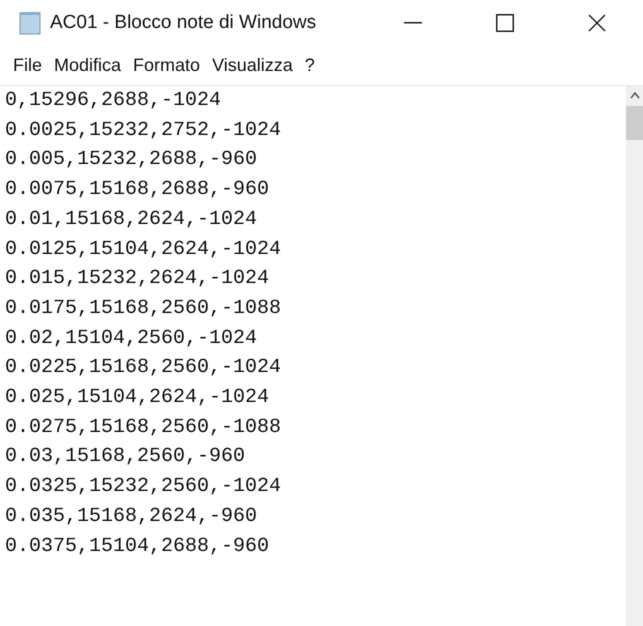  I want to click on text-line: 0.0275,15168,2560,-1088, so click(143, 427).